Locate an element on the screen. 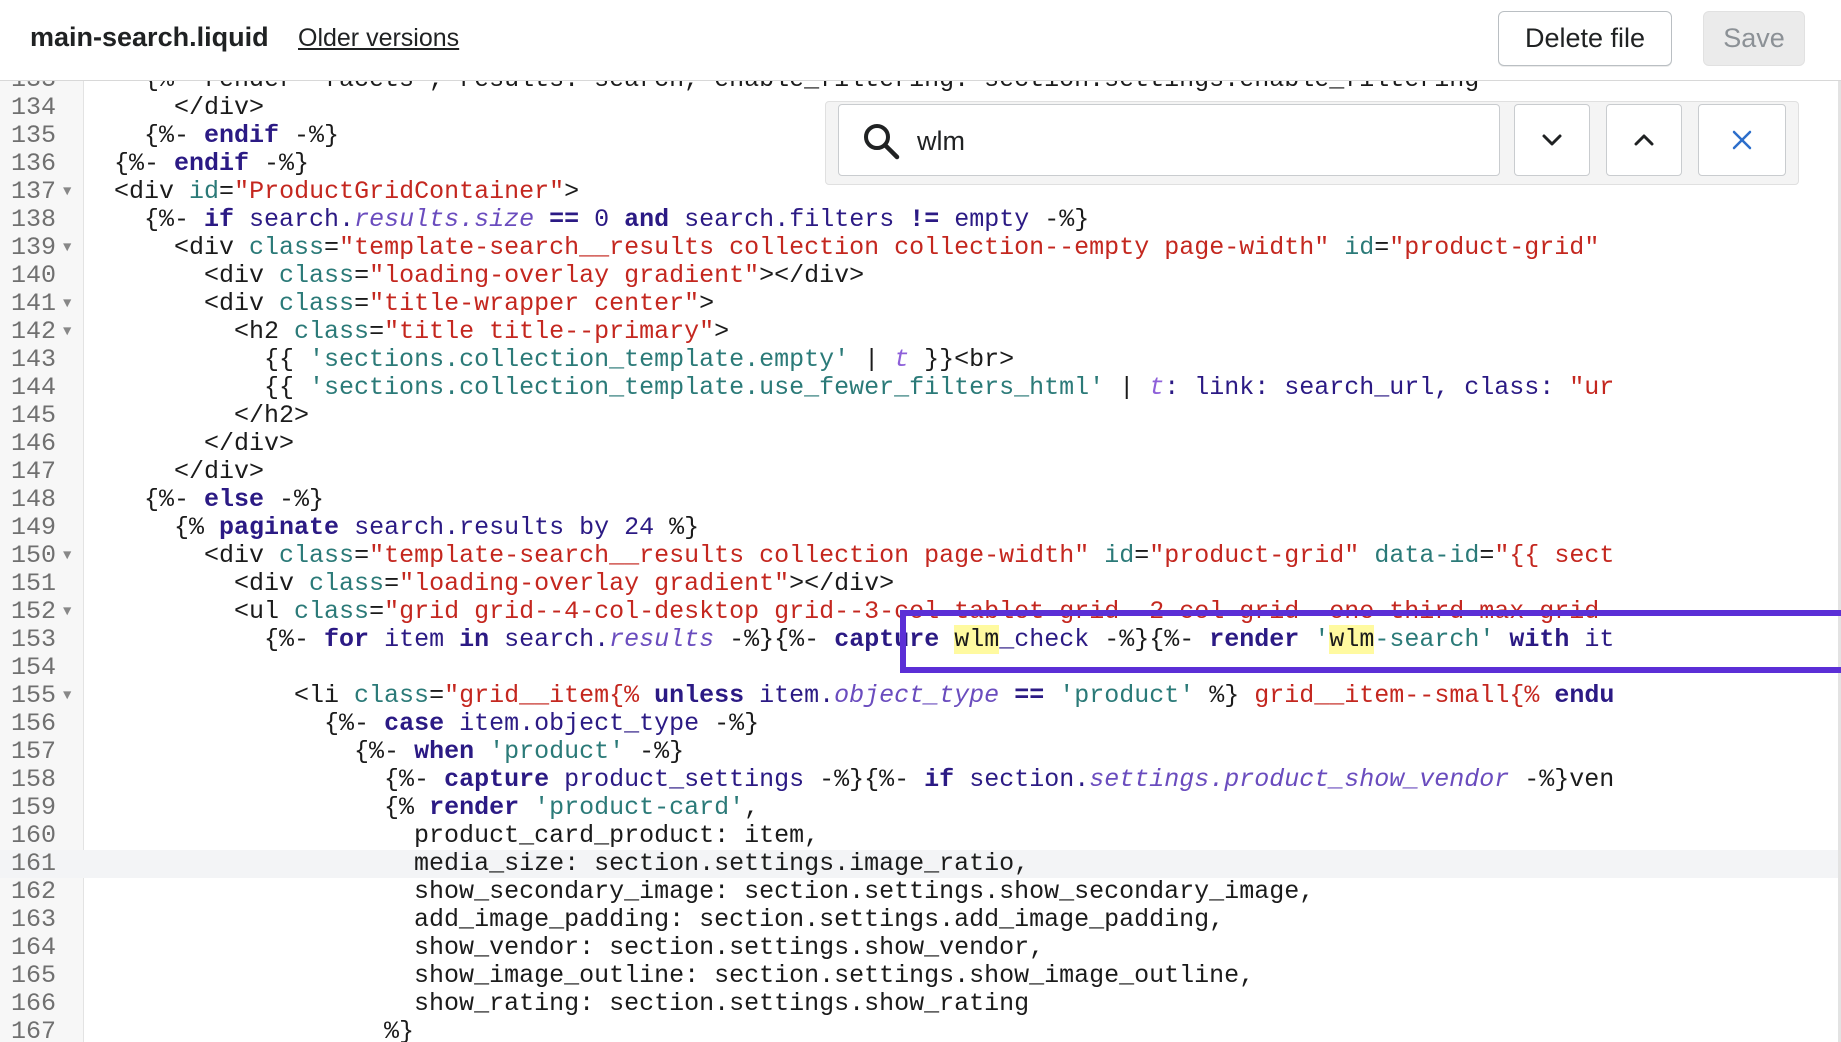 Image resolution: width=1841 pixels, height=1042 pixels. code-line: 145 </h2> is located at coordinates (920, 416).